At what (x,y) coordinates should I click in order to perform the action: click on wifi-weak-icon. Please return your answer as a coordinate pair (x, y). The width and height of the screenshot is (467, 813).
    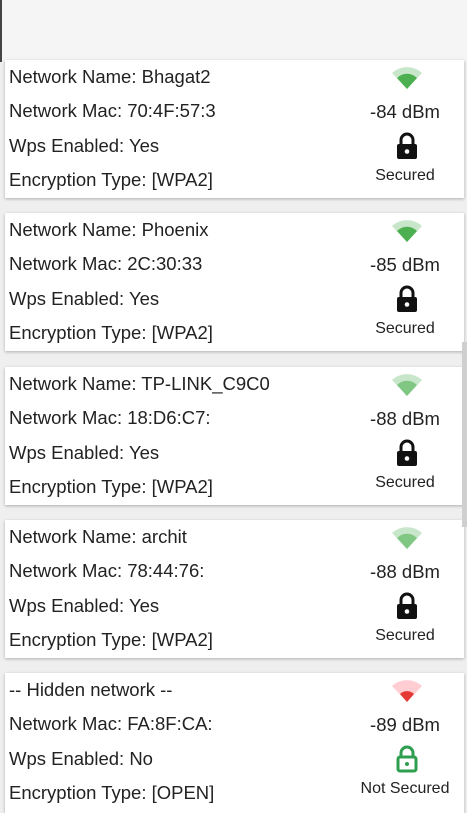
    Looking at the image, I should click on (407, 691).